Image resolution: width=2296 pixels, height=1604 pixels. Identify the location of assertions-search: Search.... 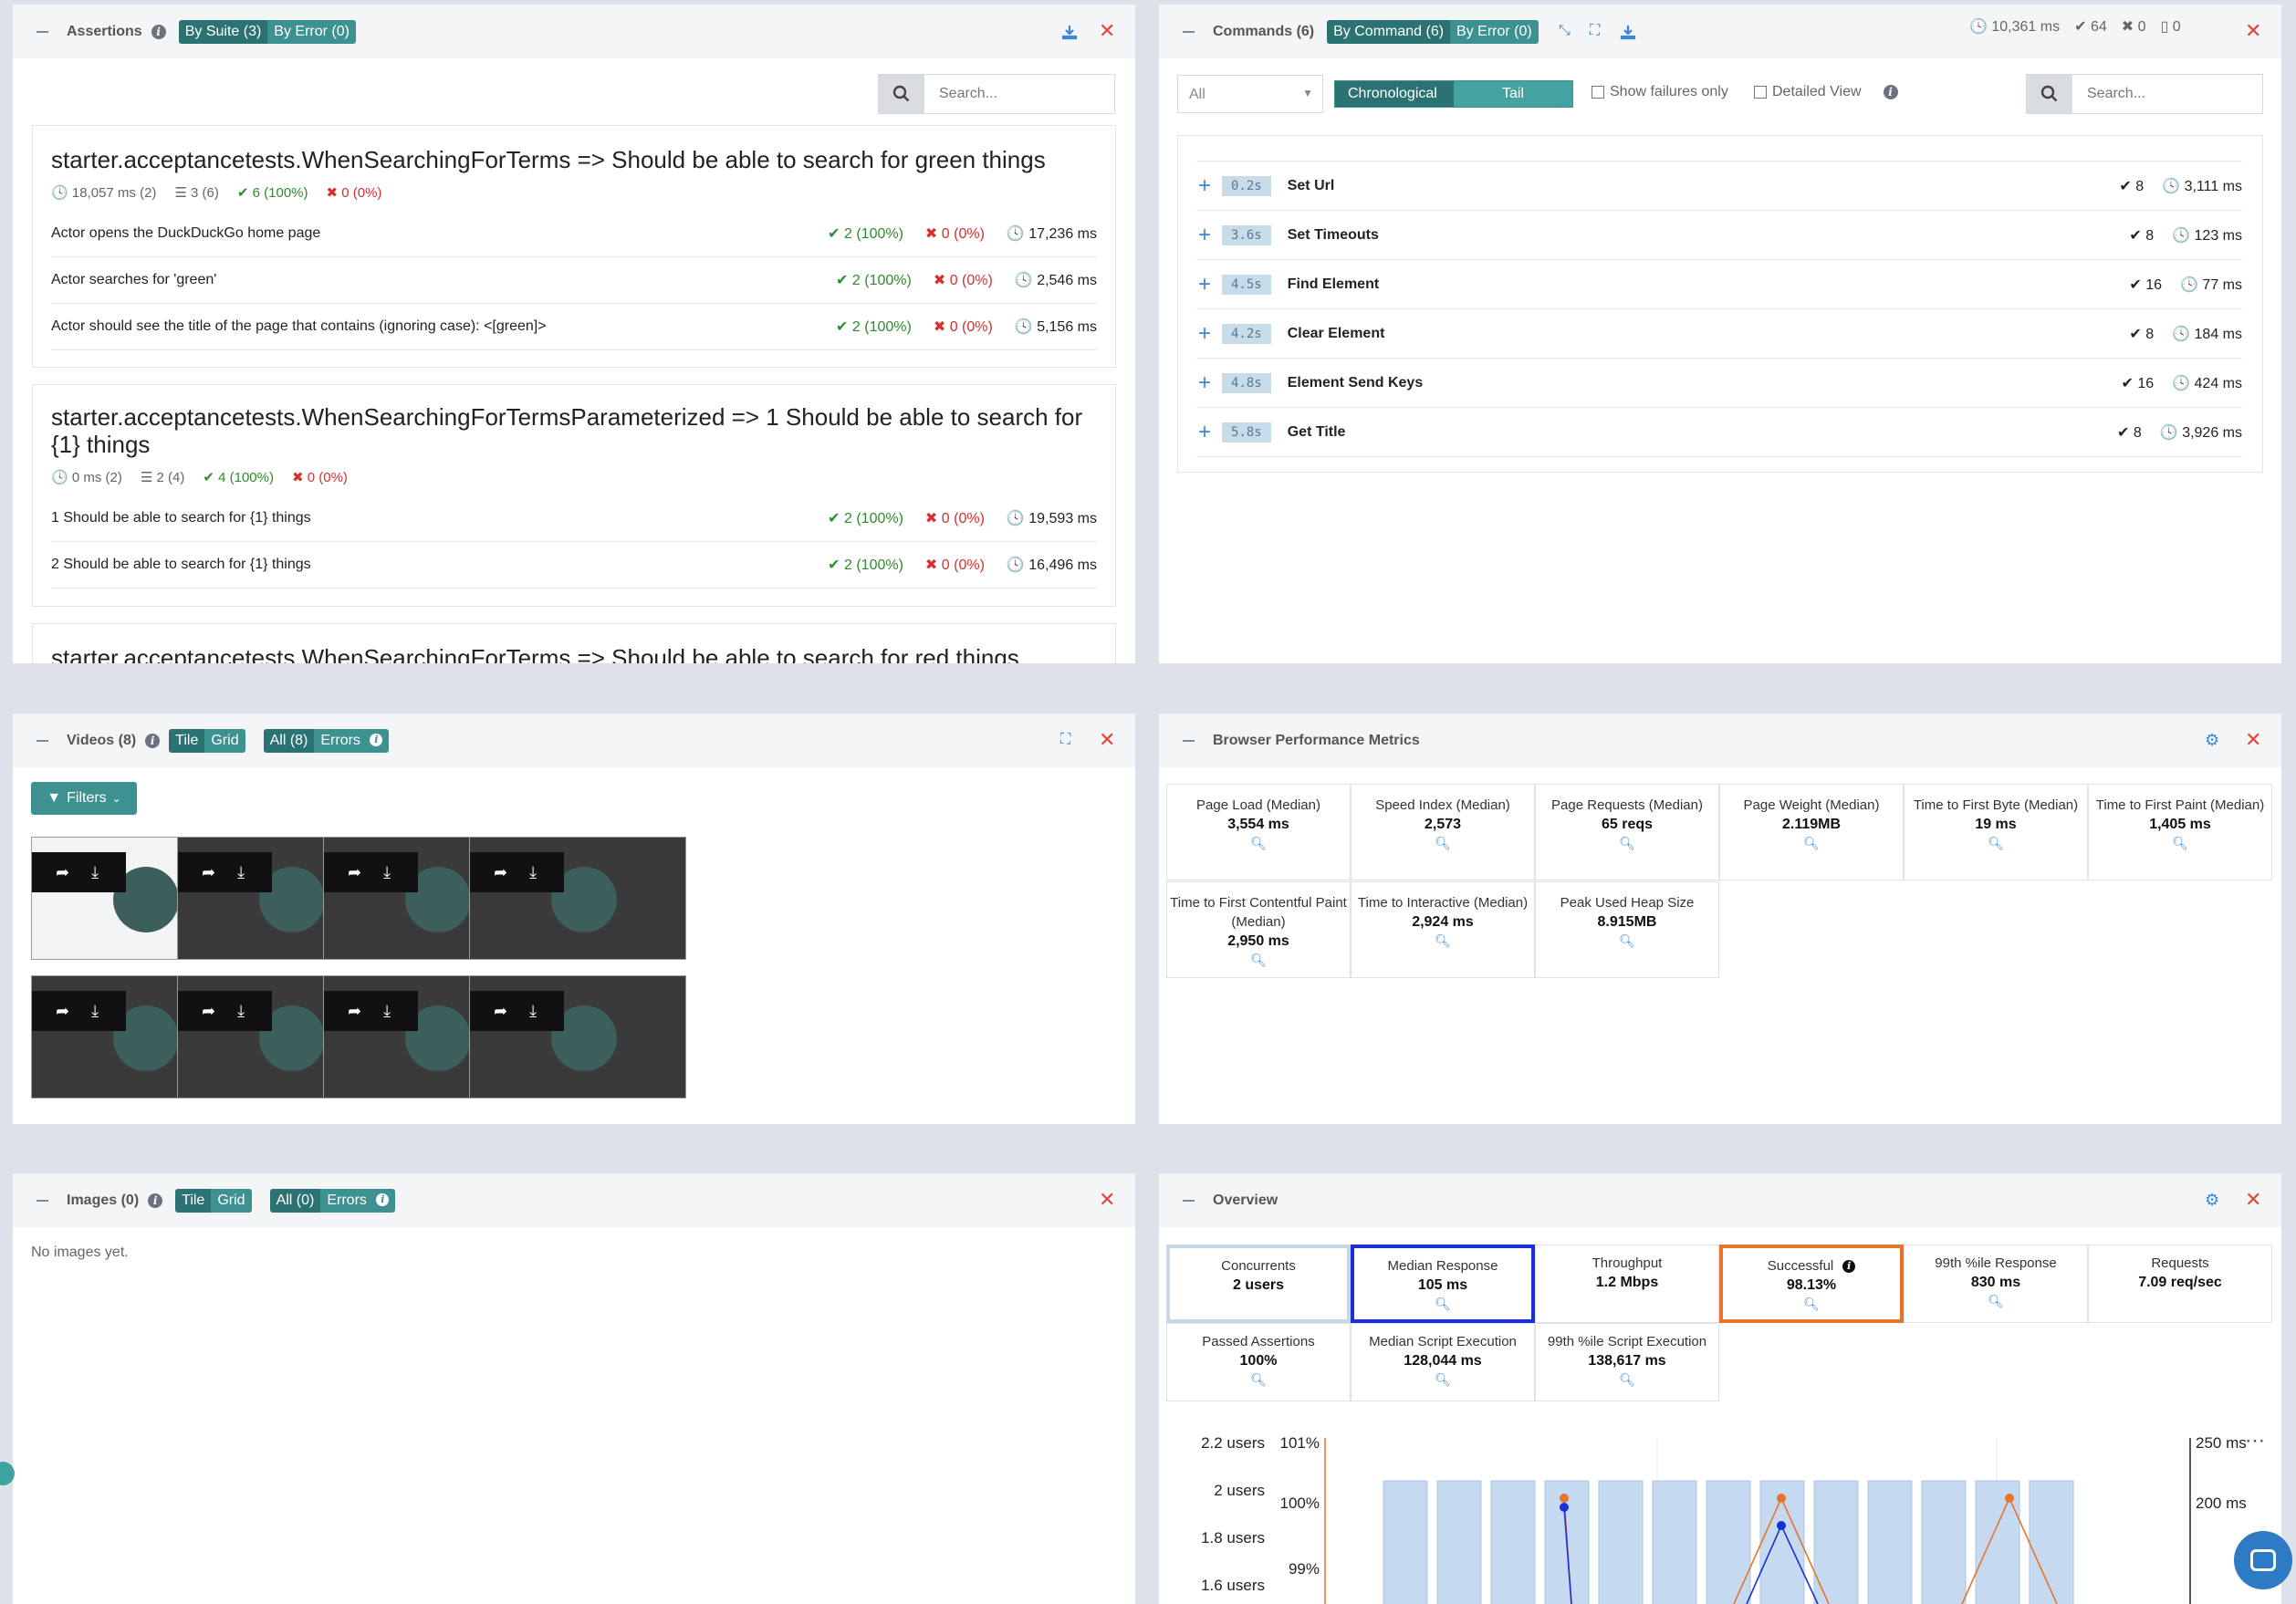
(997, 94).